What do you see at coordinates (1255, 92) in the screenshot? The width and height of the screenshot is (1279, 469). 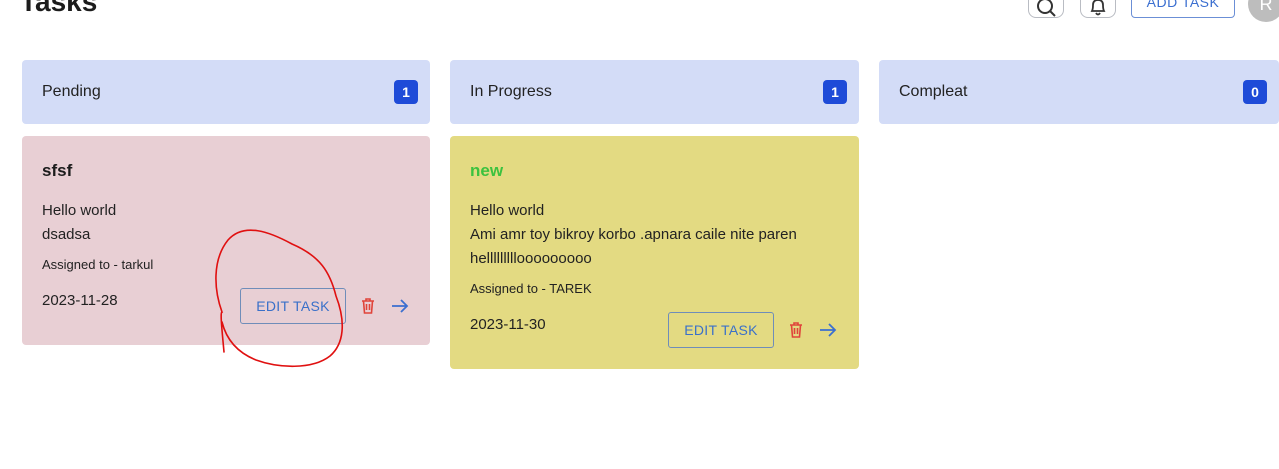 I see `column-count-badge: 0` at bounding box center [1255, 92].